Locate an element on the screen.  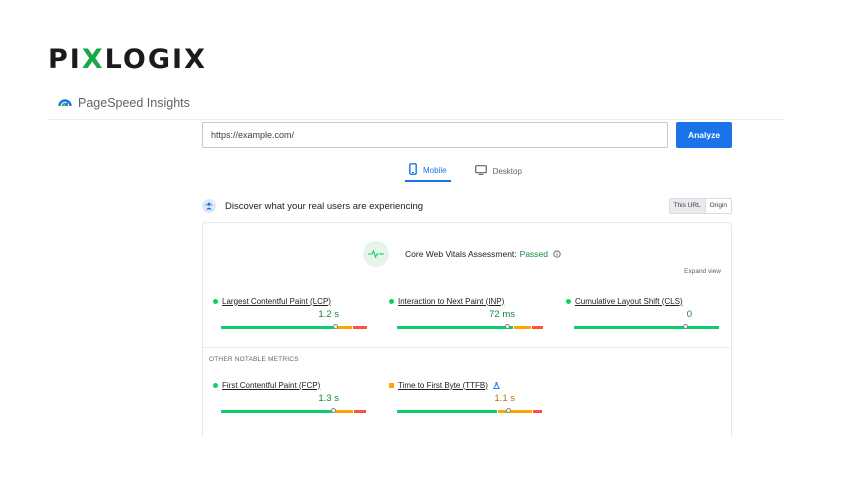
url-origin-toggle: This URL Origin is located at coordinates (700, 206).